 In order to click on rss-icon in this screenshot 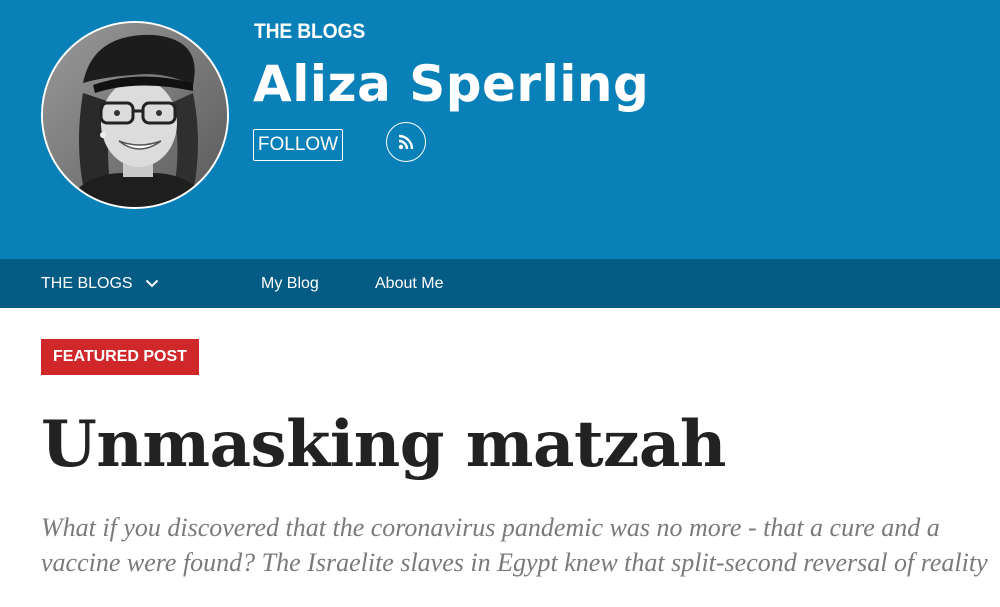, I will do `click(406, 142)`.